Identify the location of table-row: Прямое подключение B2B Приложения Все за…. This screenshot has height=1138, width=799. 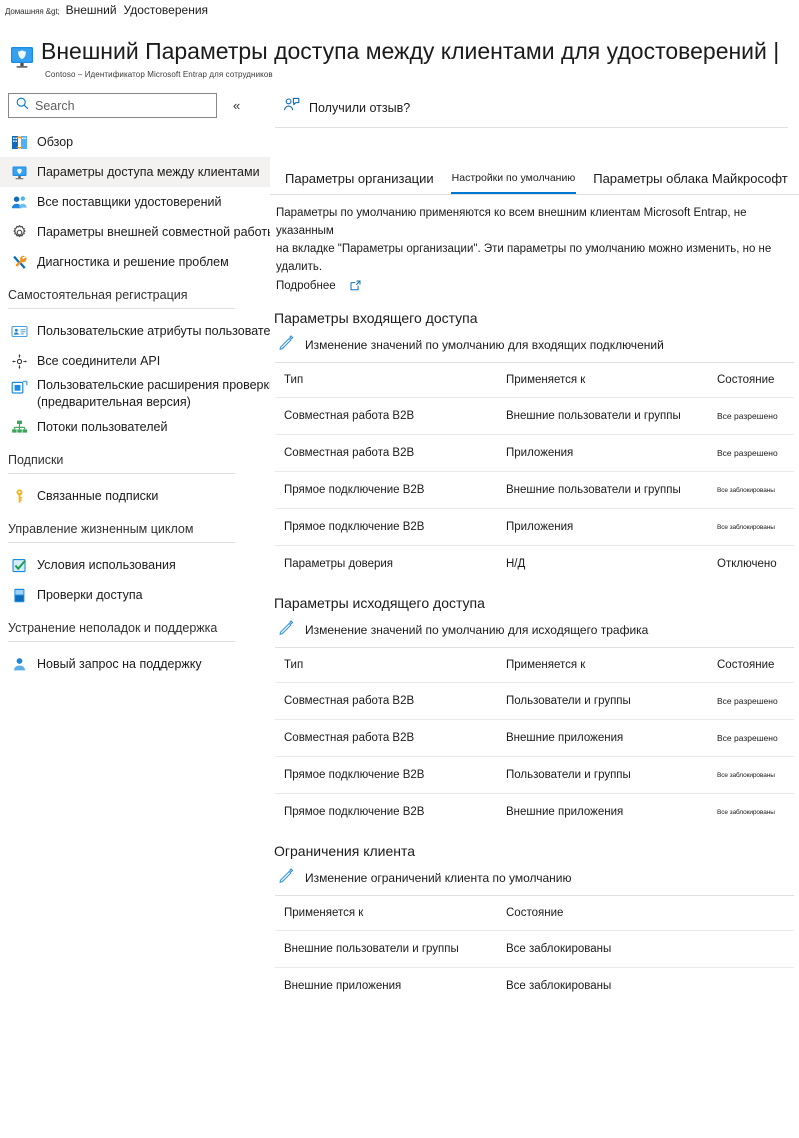
(534, 527).